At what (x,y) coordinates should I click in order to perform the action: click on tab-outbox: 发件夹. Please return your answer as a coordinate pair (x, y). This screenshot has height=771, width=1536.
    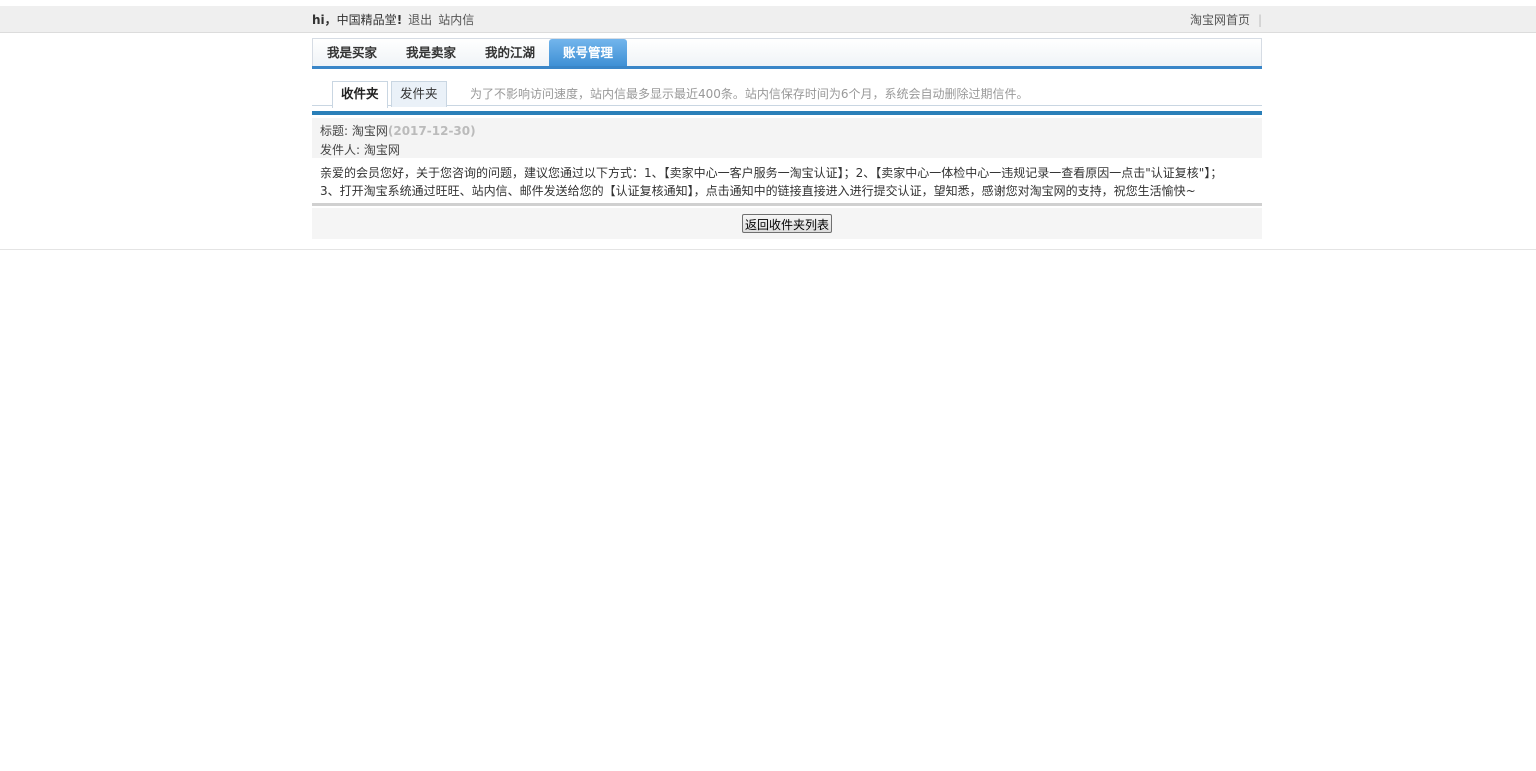
    Looking at the image, I should click on (419, 94).